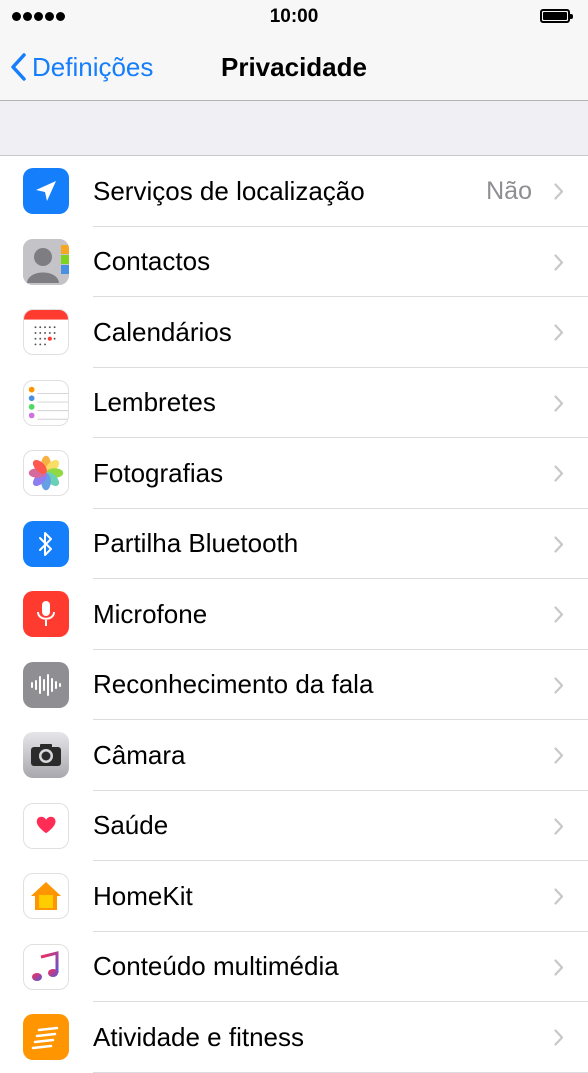 The image size is (588, 1073). I want to click on item-label: Reconhecimento da fala, so click(233, 684).